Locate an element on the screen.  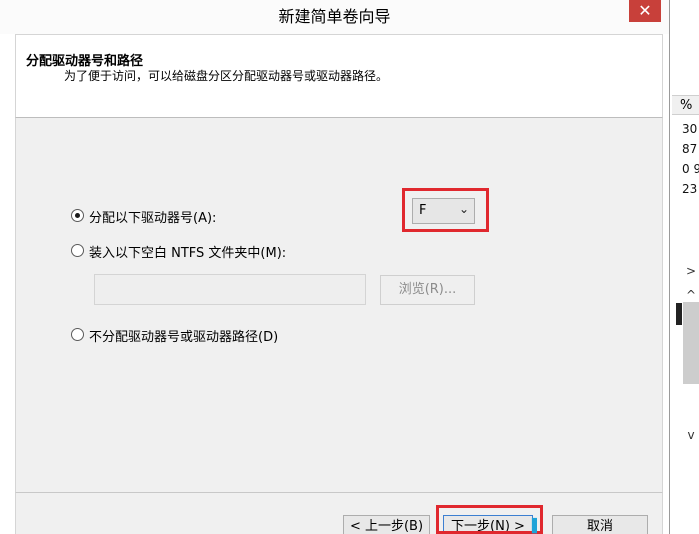
assign-letter-label: 分配以下驱动器号(A): is located at coordinates (152, 216).